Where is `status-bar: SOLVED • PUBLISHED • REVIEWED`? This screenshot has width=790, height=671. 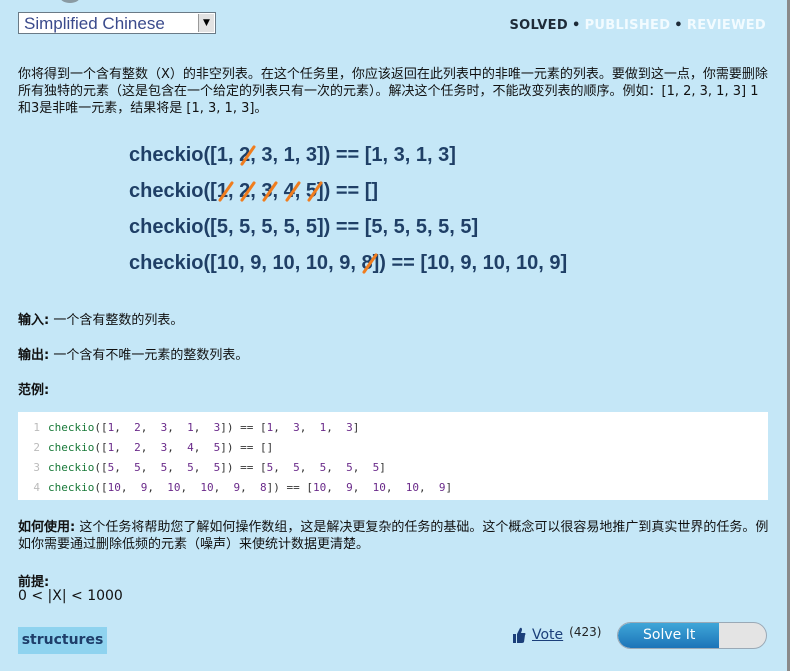 status-bar: SOLVED • PUBLISHED • REVIEWED is located at coordinates (638, 25).